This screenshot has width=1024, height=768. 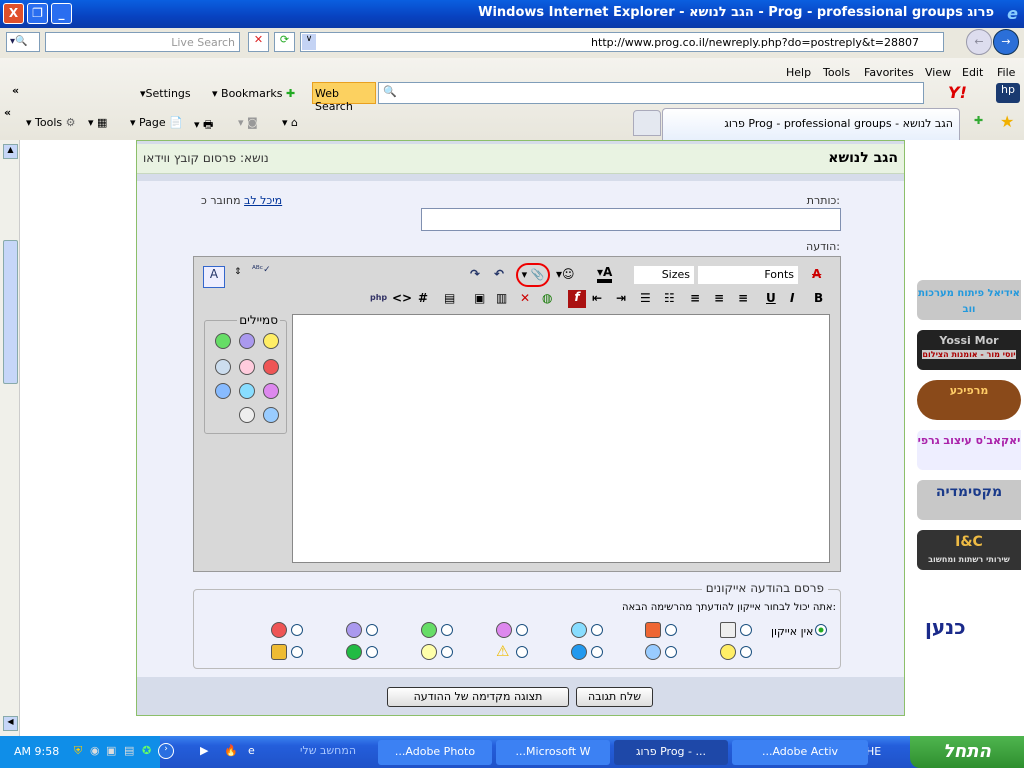 I want to click on start-button: התחל, so click(x=967, y=752).